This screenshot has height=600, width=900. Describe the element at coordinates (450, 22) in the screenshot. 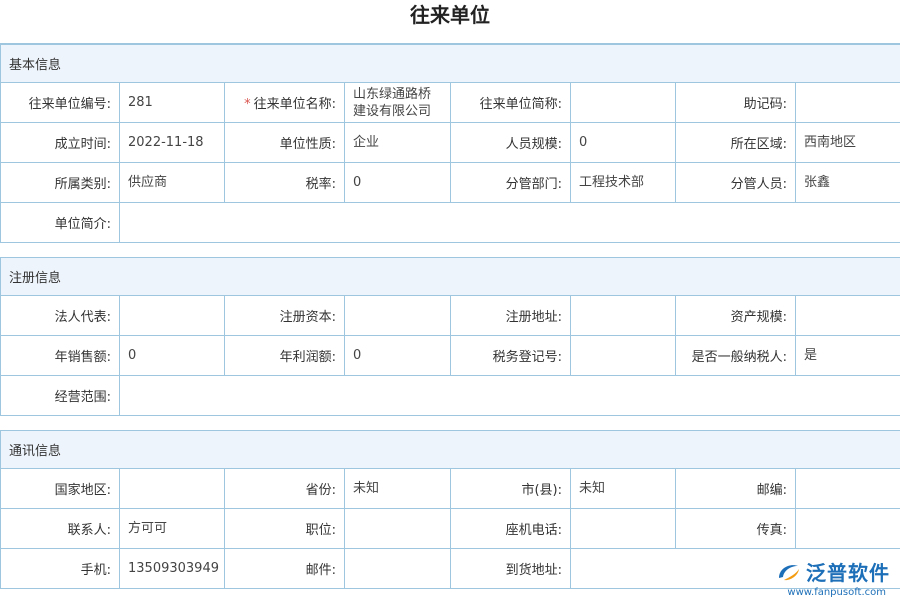

I see `page-title: 往来单位` at that location.